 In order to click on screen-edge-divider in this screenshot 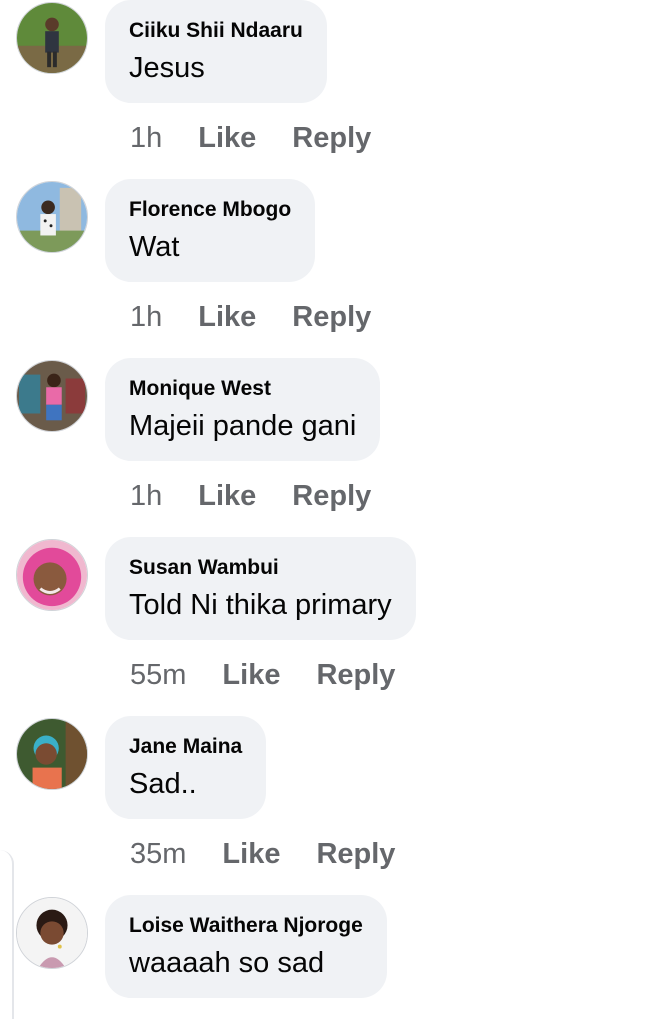, I will do `click(7, 934)`.